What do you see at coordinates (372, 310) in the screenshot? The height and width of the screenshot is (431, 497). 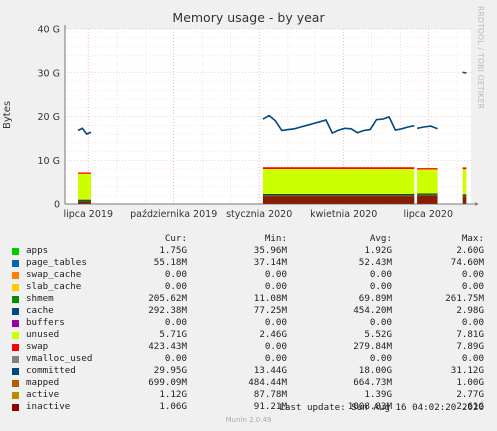 I see `legend-avg-value: 454.20M` at bounding box center [372, 310].